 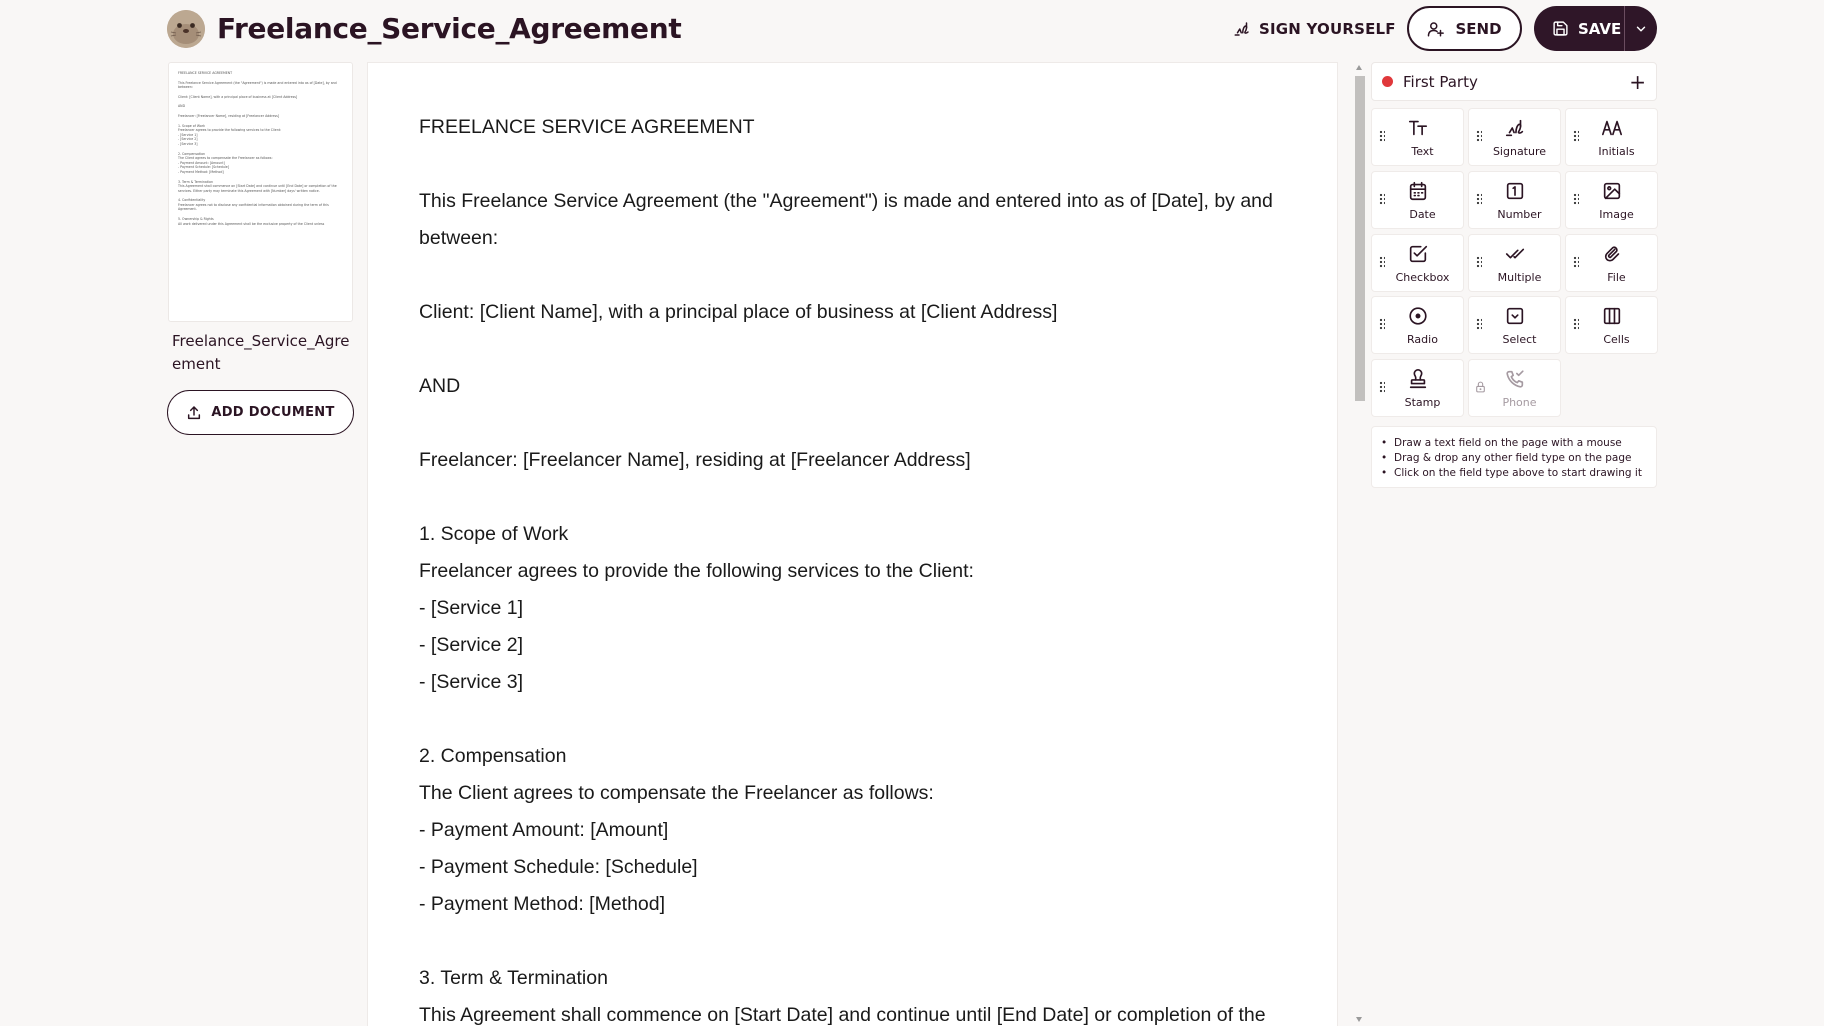 I want to click on party-name: First Party, so click(x=1440, y=81).